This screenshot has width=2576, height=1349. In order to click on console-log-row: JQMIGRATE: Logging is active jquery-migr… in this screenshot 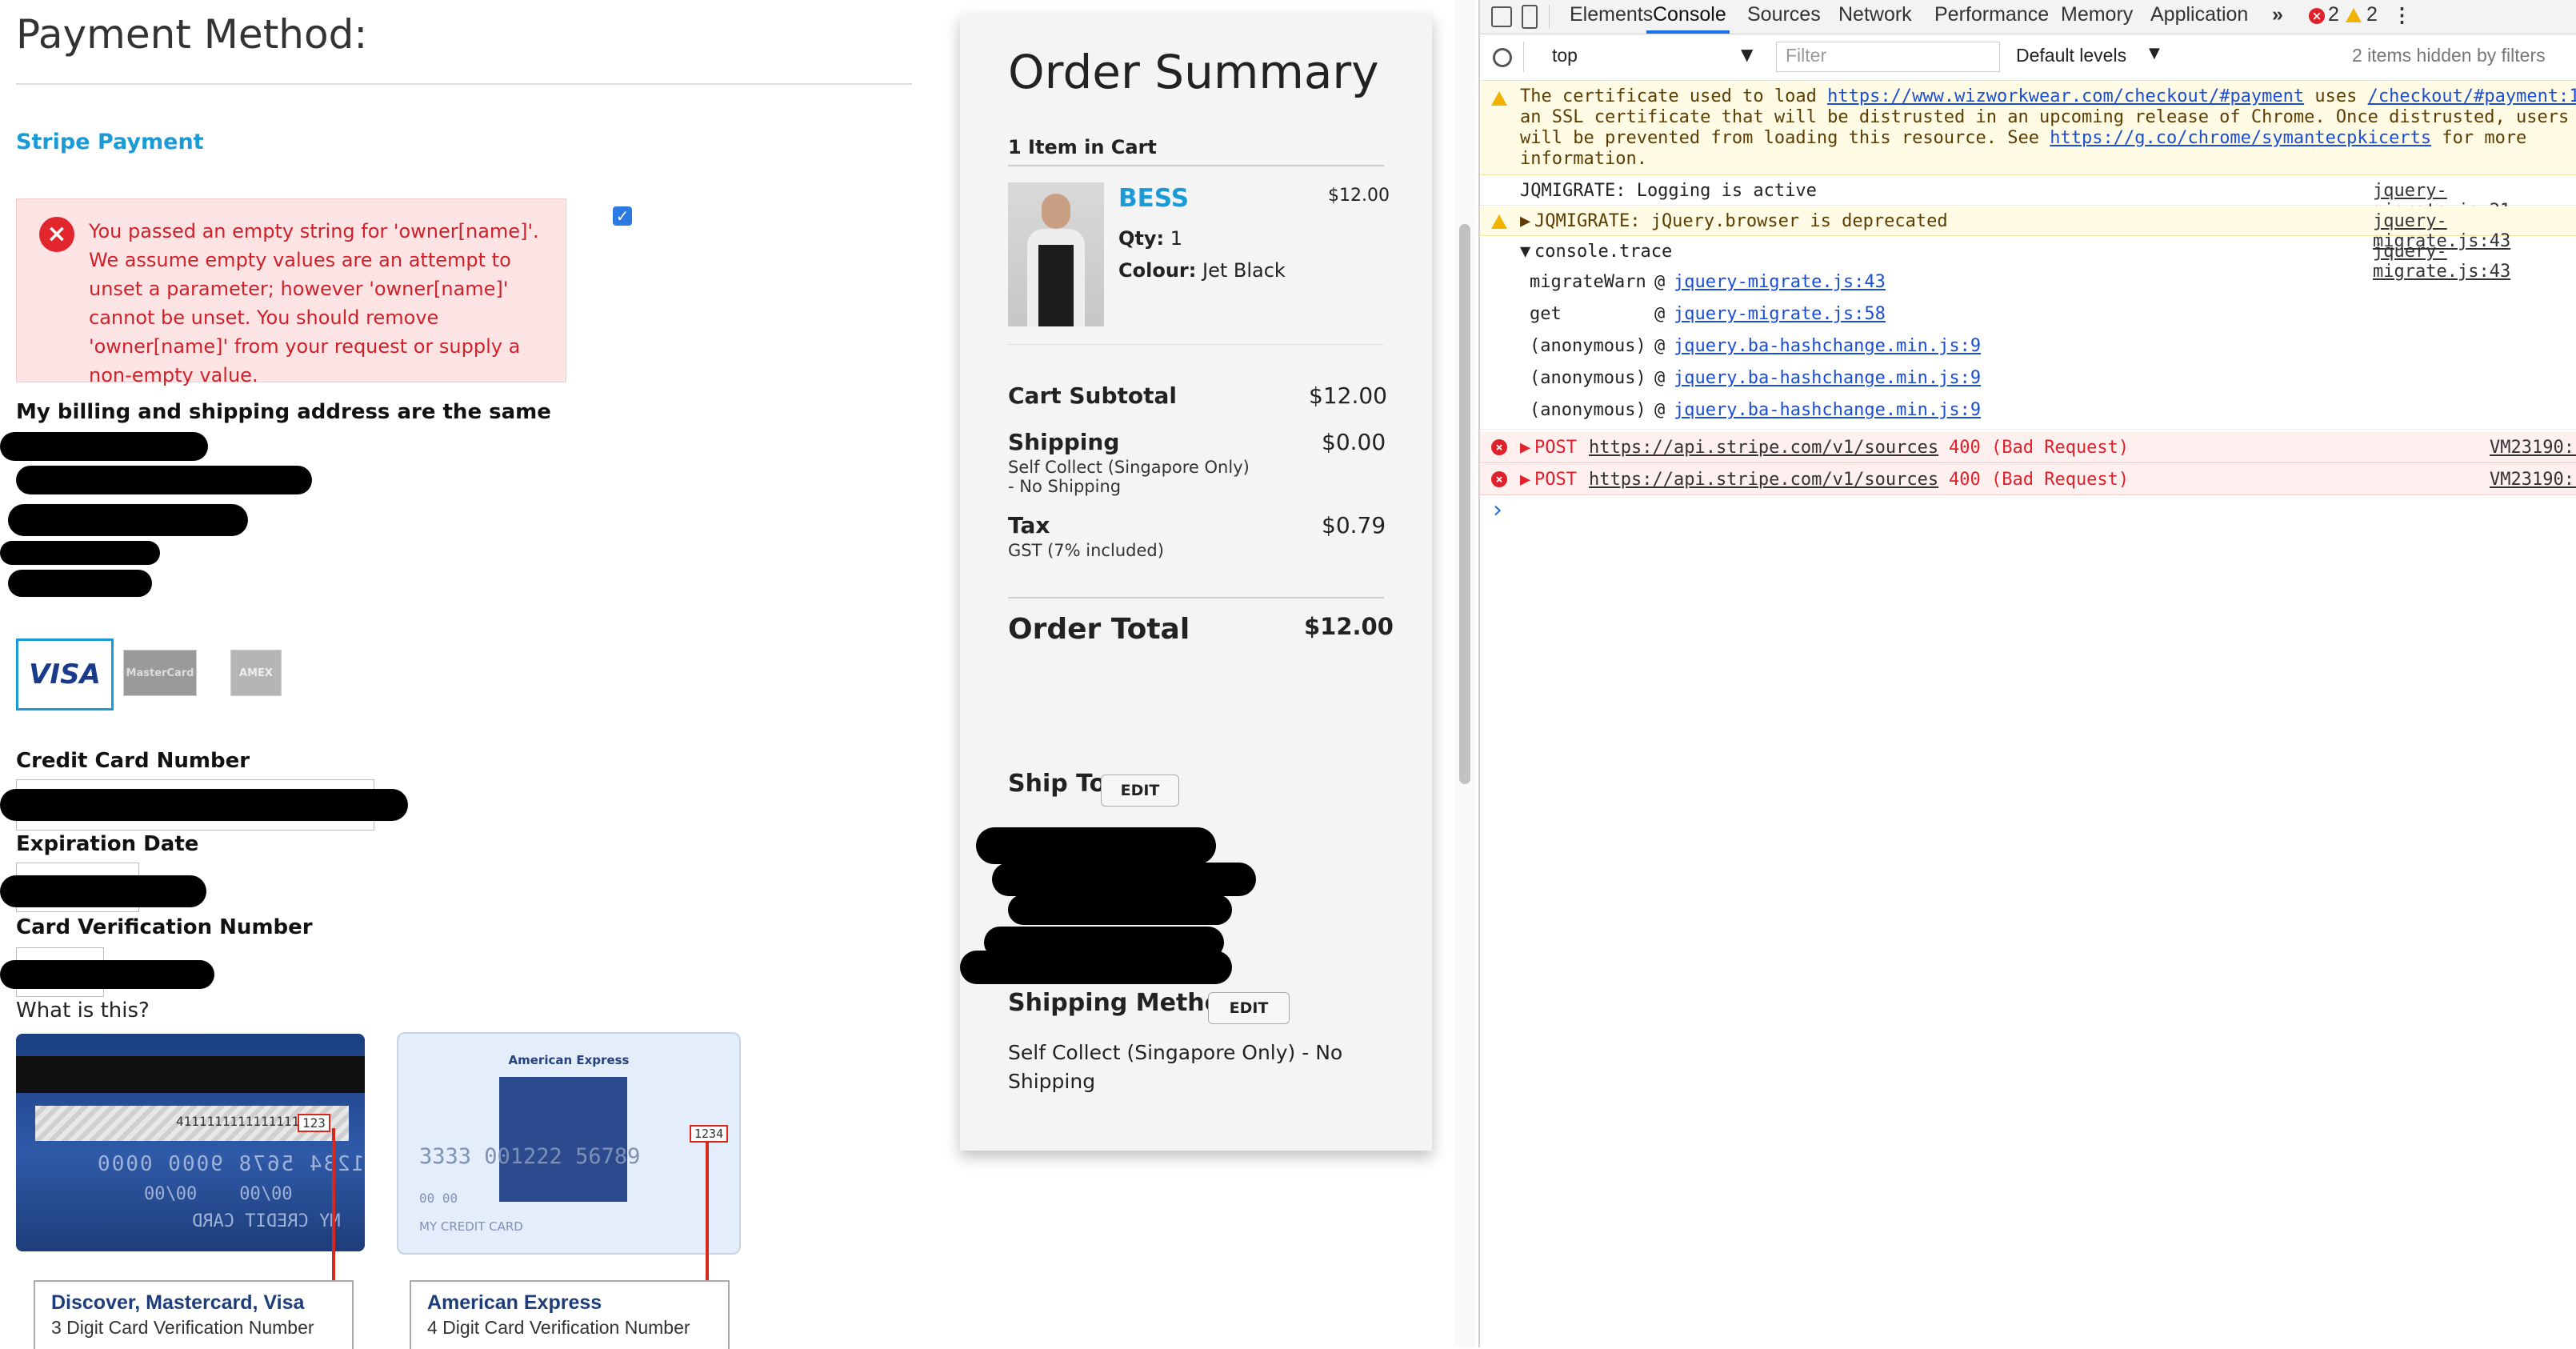, I will do `click(2028, 198)`.